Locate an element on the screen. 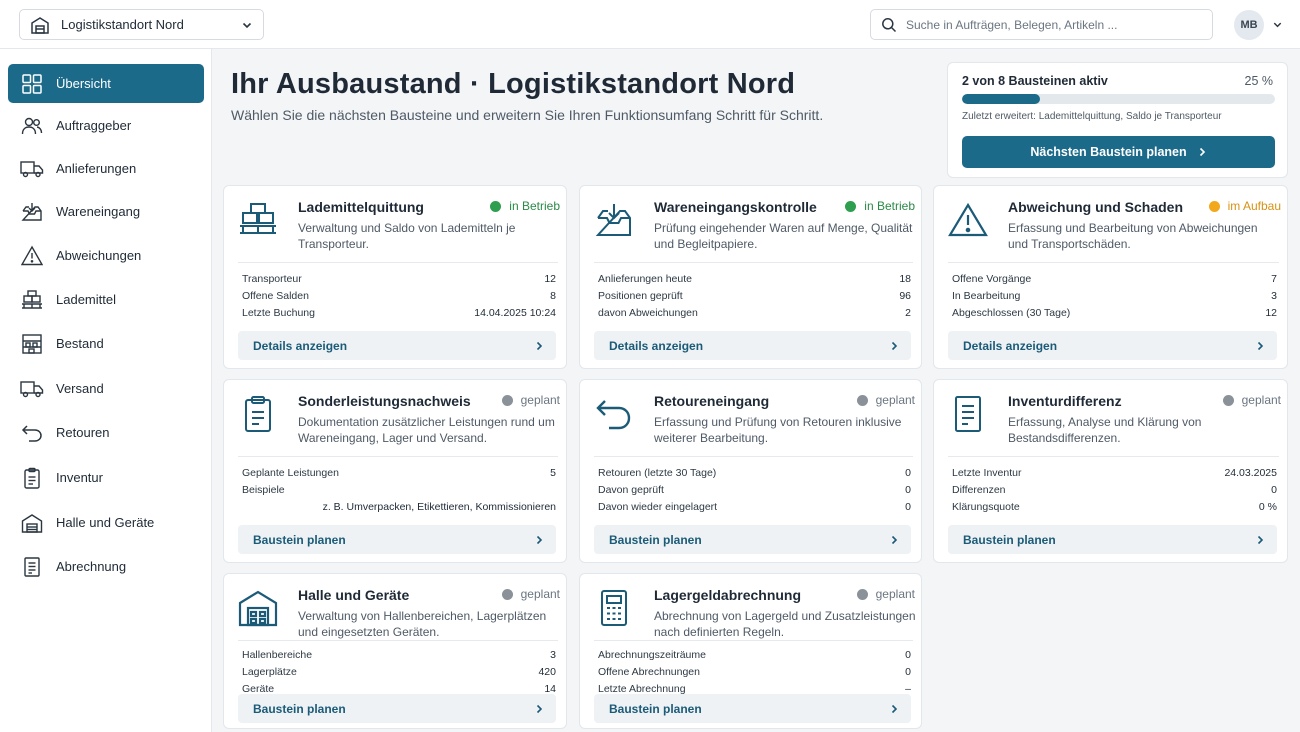  progress-title: 2 von 8 Bausteinen aktiv is located at coordinates (1035, 81).